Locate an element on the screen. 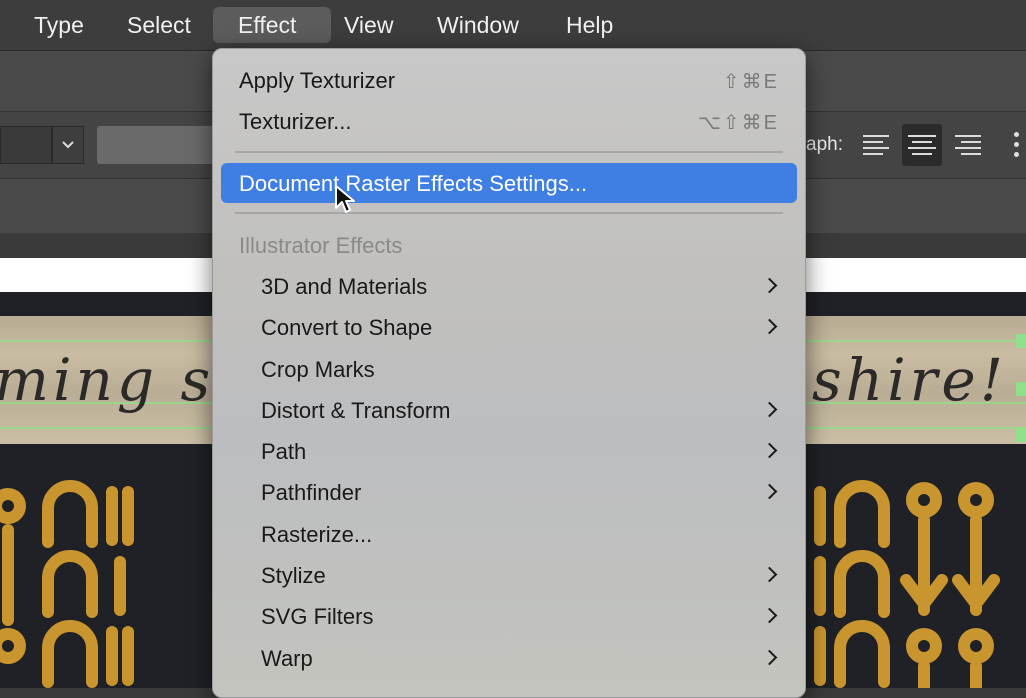  align-right-icon is located at coordinates (968, 136).